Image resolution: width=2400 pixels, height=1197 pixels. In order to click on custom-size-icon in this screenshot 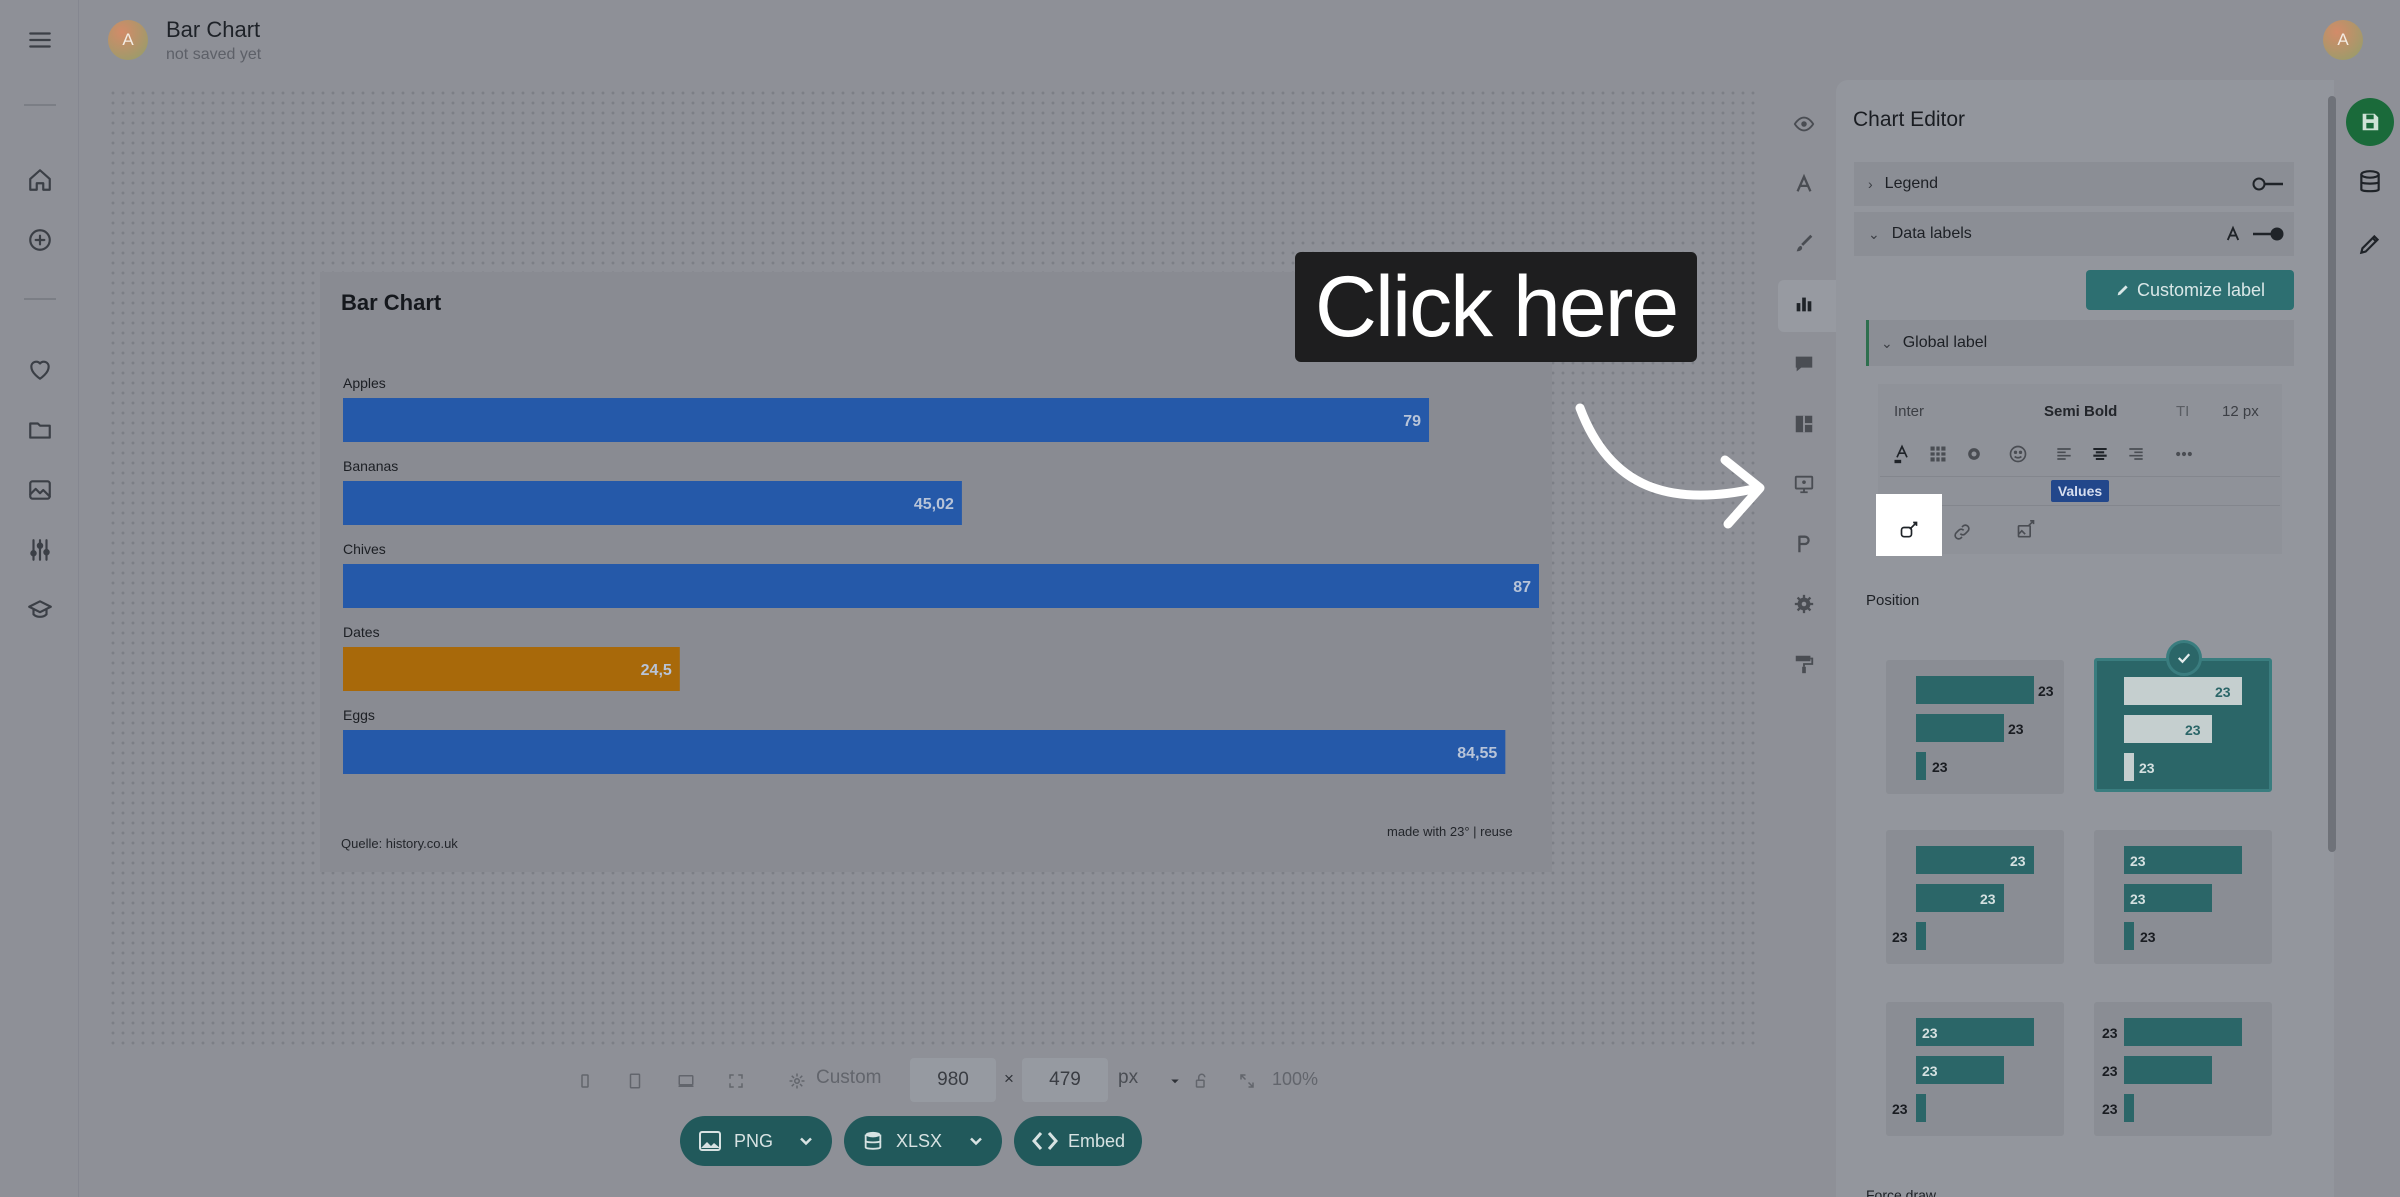, I will do `click(797, 1081)`.